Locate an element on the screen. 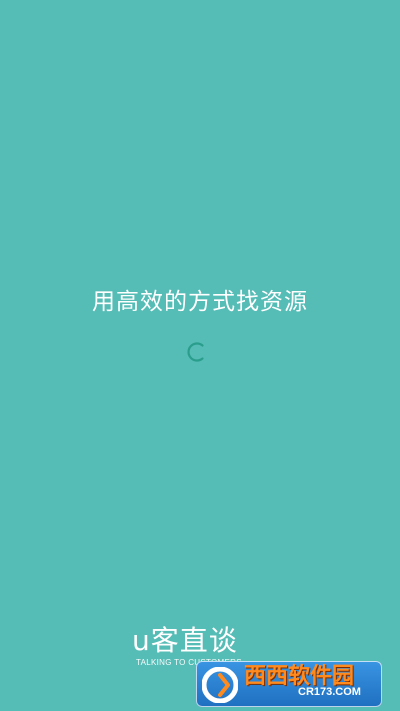 The image size is (400, 711). watermark-badge: 西西软件园 CR173.COM is located at coordinates (289, 684).